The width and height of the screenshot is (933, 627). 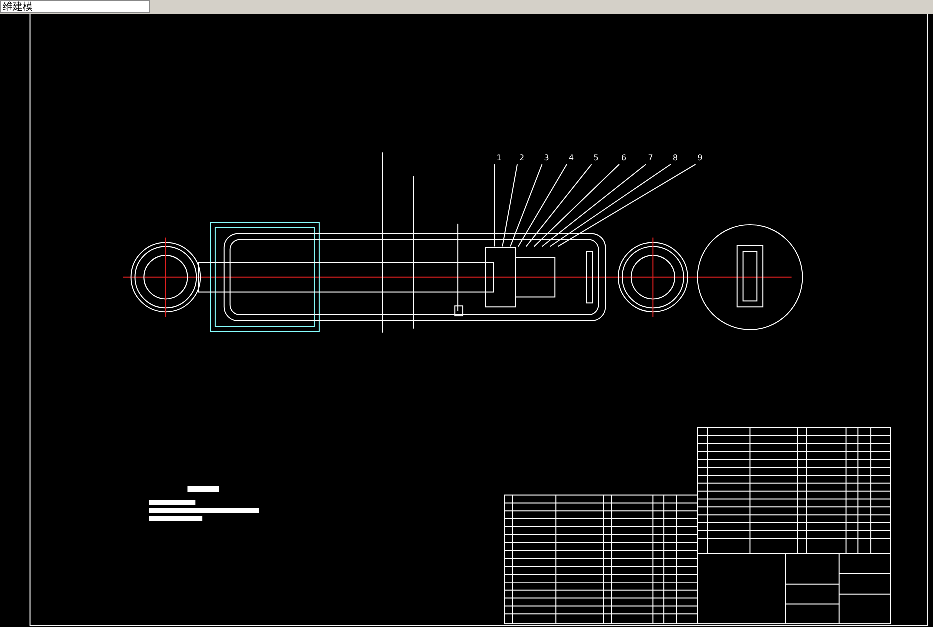 I want to click on balloon-number: 3, so click(x=547, y=158).